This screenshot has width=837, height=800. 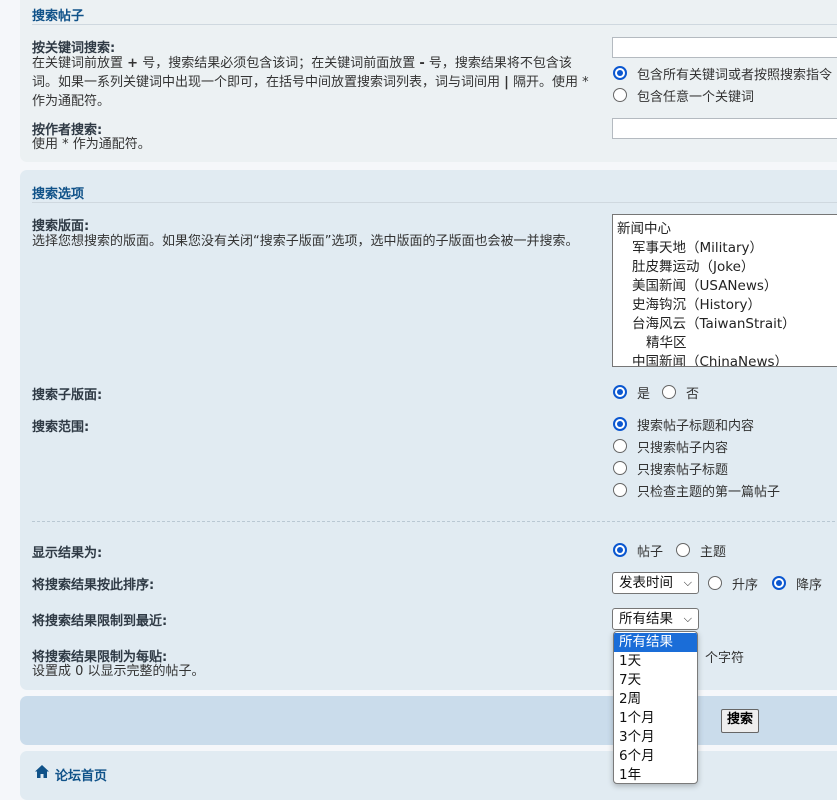 I want to click on author-description: 使用 * 作为通配符。, so click(x=91, y=144).